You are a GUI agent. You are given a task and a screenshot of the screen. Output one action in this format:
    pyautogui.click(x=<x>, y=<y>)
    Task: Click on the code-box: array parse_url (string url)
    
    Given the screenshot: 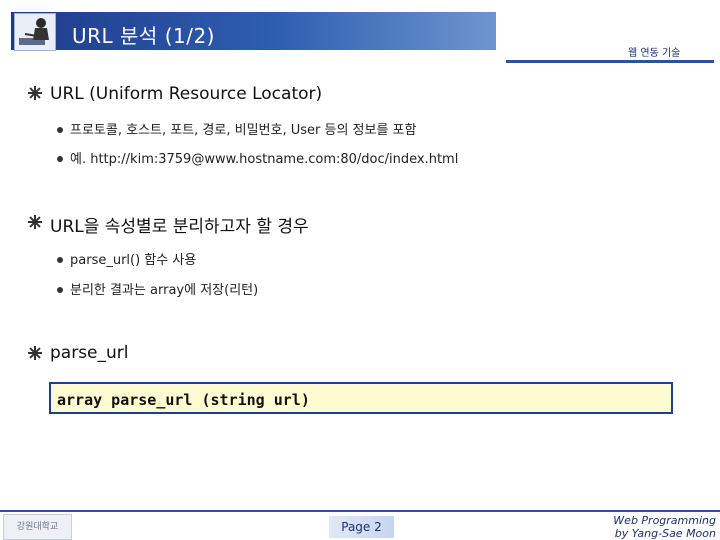 What is the action you would take?
    pyautogui.click(x=361, y=398)
    